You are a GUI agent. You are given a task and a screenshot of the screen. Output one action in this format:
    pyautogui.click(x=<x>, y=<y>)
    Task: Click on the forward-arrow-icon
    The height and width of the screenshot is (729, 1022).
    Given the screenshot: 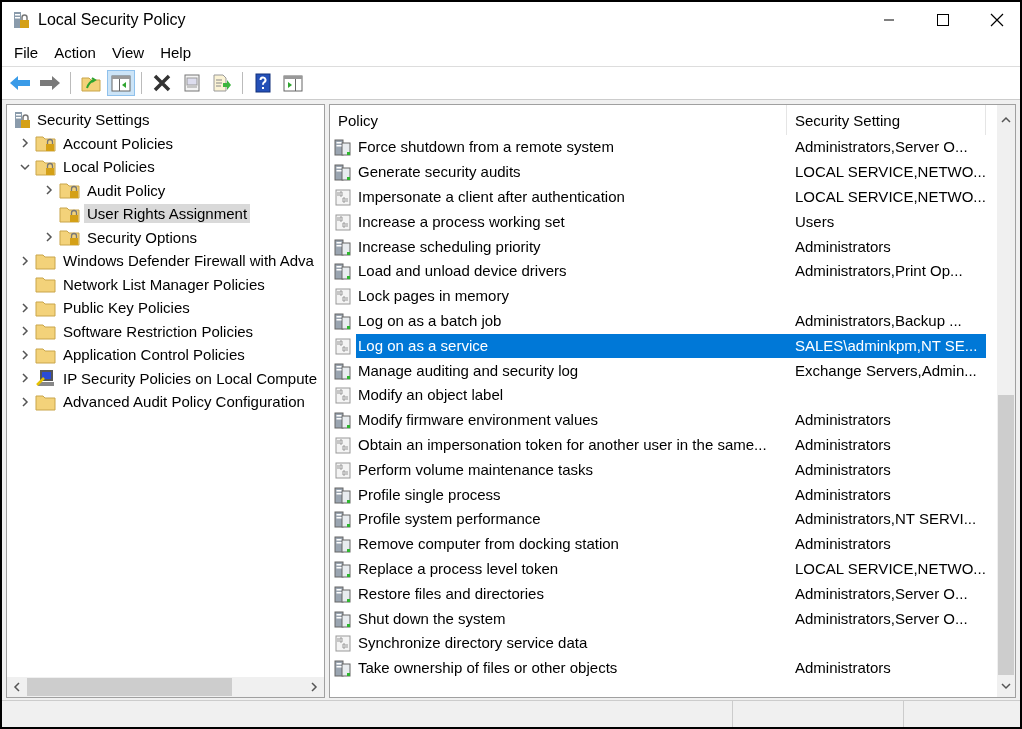 What is the action you would take?
    pyautogui.click(x=50, y=83)
    